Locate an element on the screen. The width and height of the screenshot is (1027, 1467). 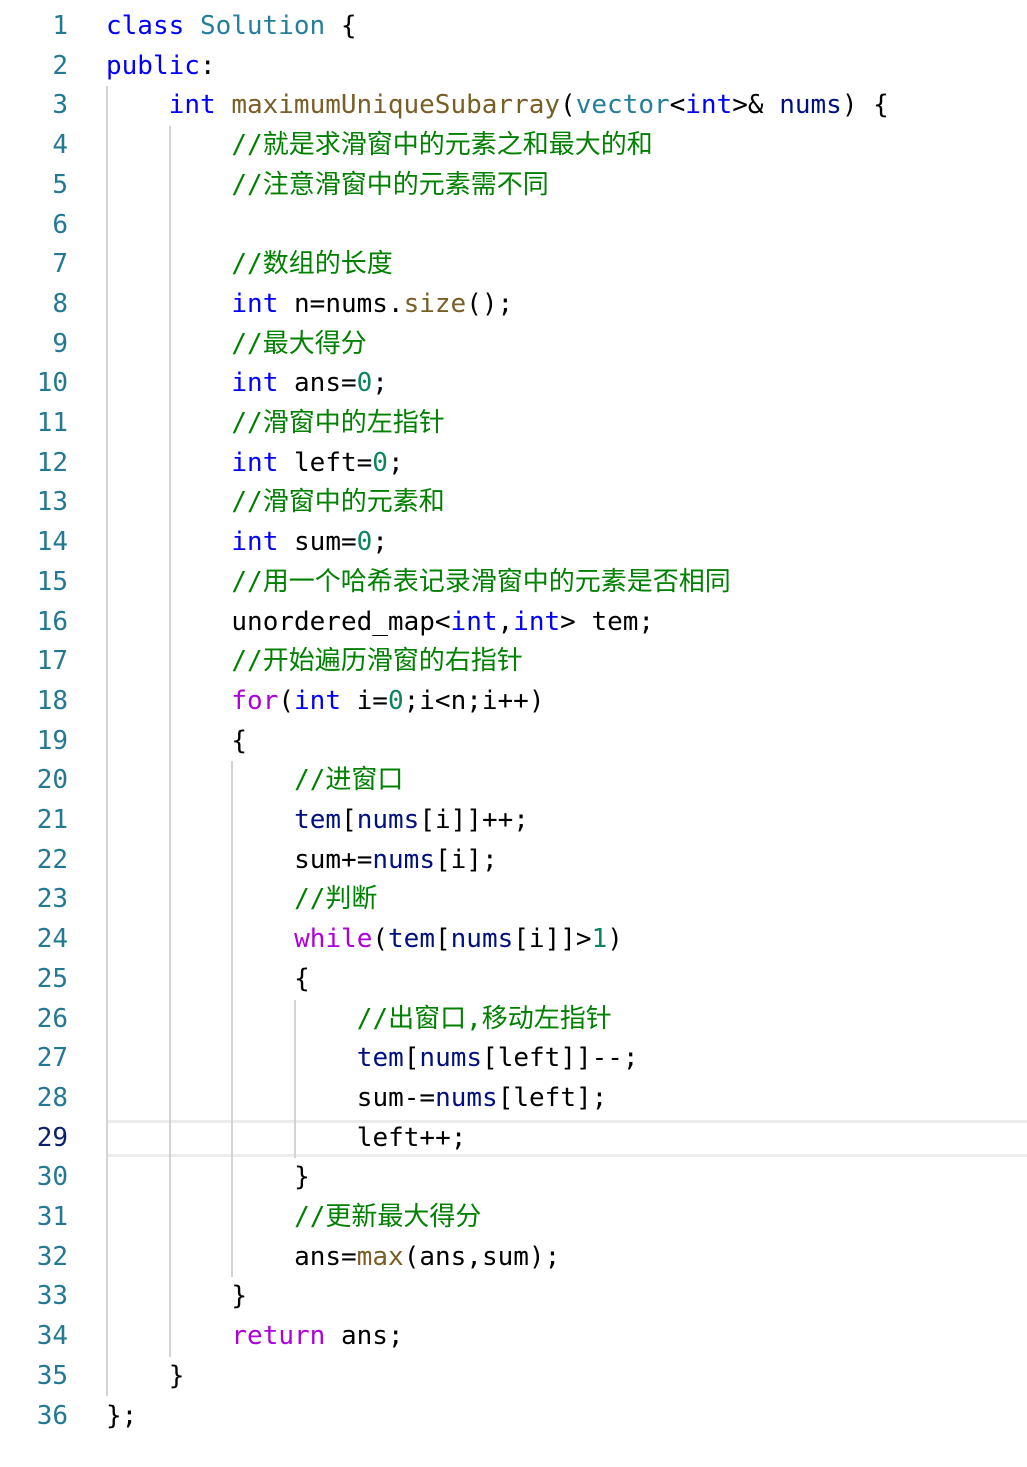
code-token: sum= is located at coordinates (317, 542).